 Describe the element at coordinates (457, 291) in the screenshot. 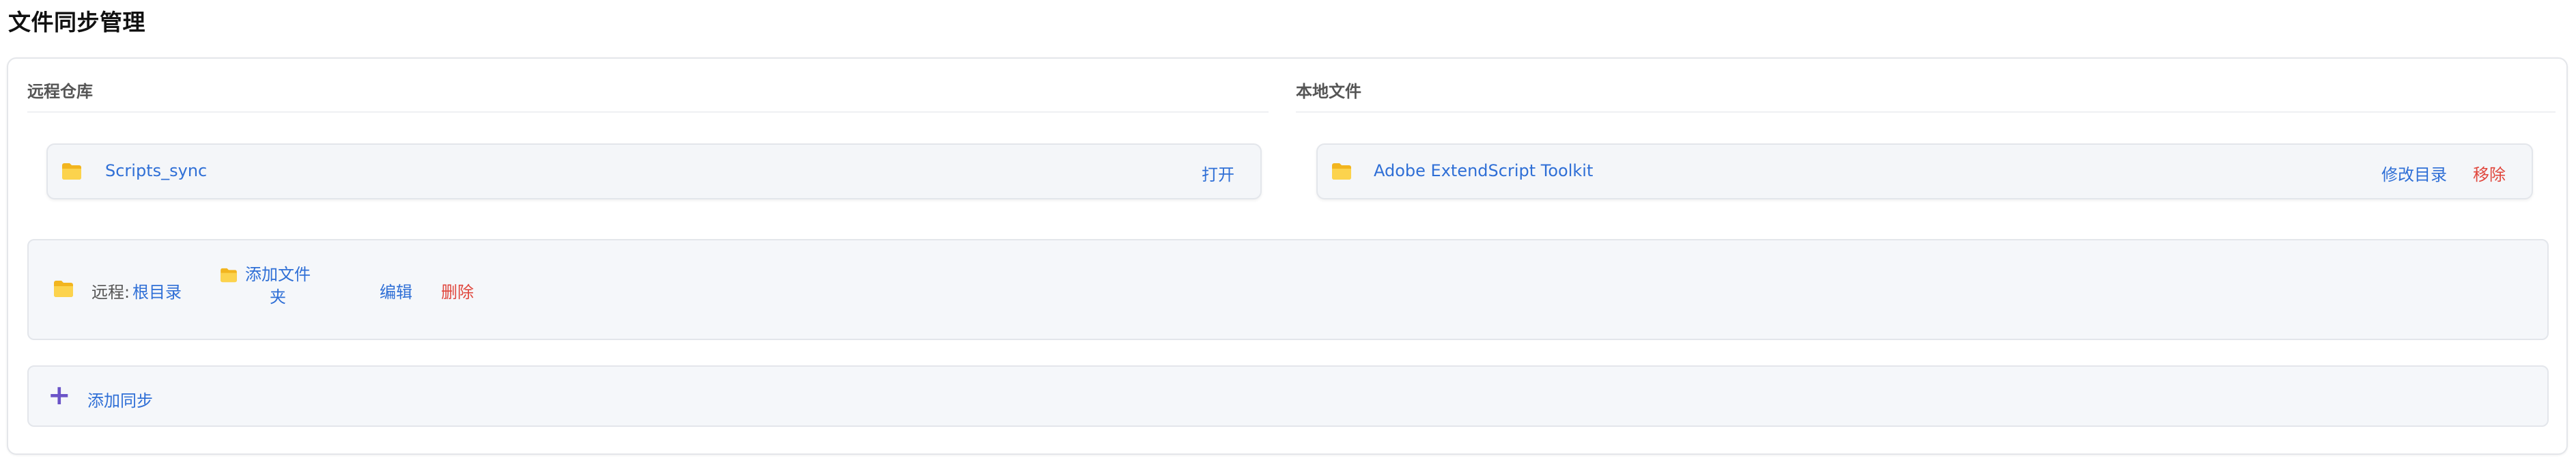

I see `delete-button: 删除` at that location.